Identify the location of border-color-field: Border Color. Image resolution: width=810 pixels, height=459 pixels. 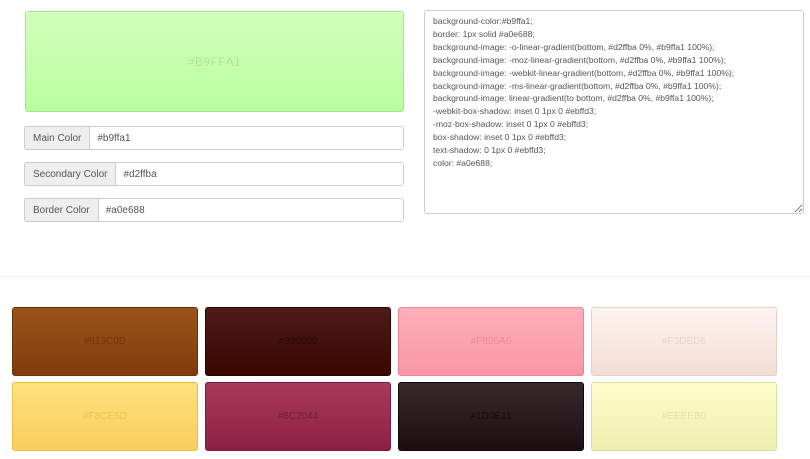
(214, 210).